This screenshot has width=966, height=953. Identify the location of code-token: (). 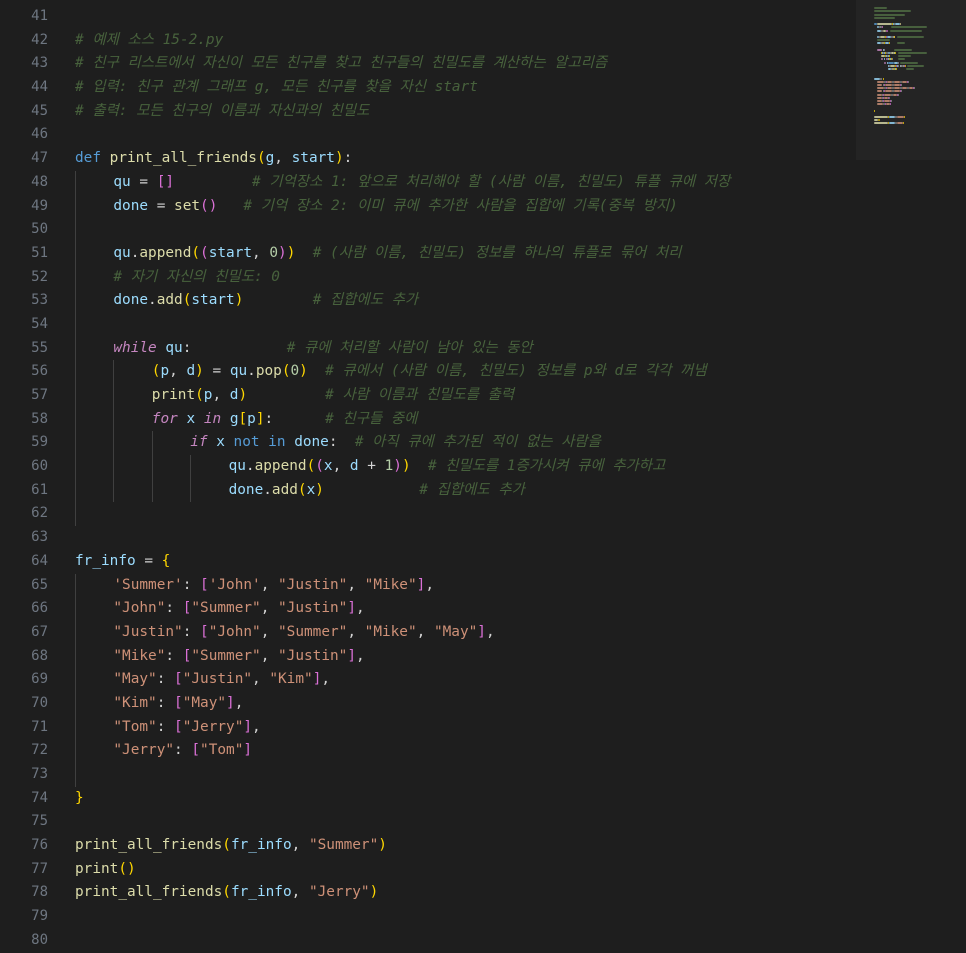
(209, 205).